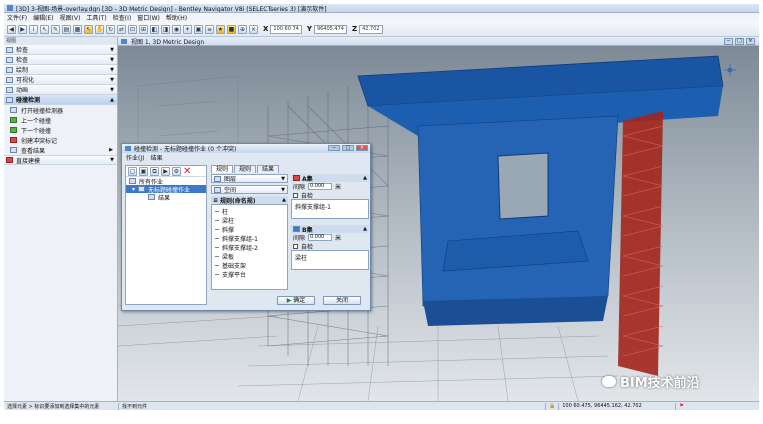 The height and width of the screenshot is (424, 763). I want to click on set-b-header: B集 ▲, so click(330, 229).